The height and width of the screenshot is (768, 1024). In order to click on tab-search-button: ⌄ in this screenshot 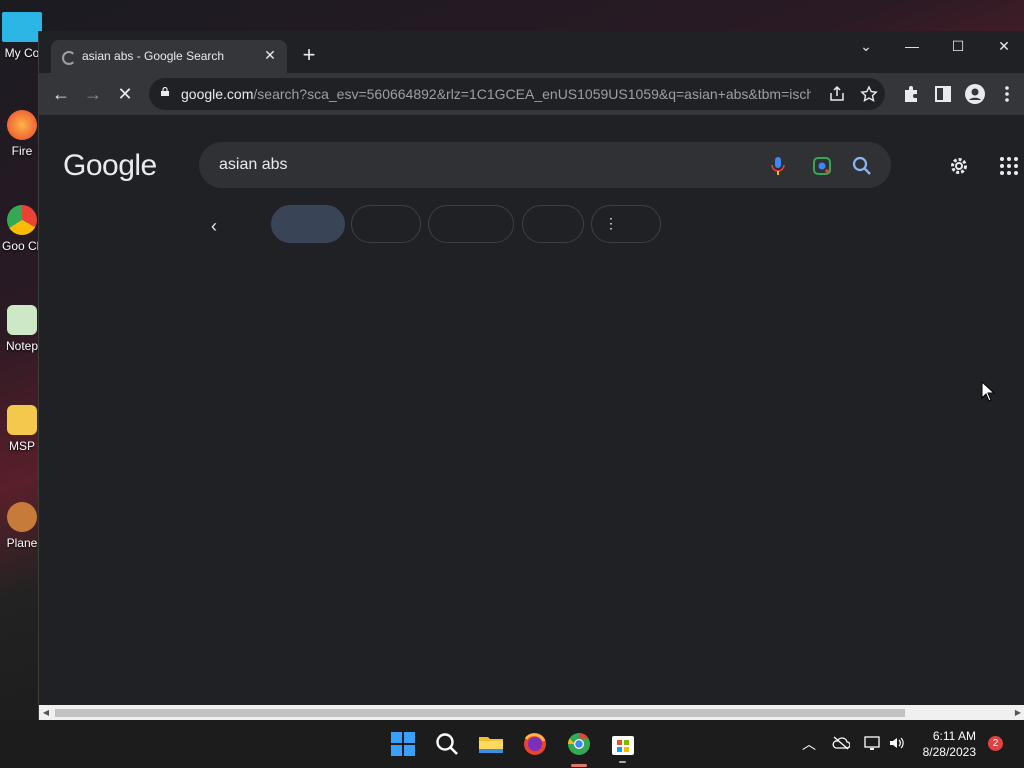, I will do `click(866, 46)`.